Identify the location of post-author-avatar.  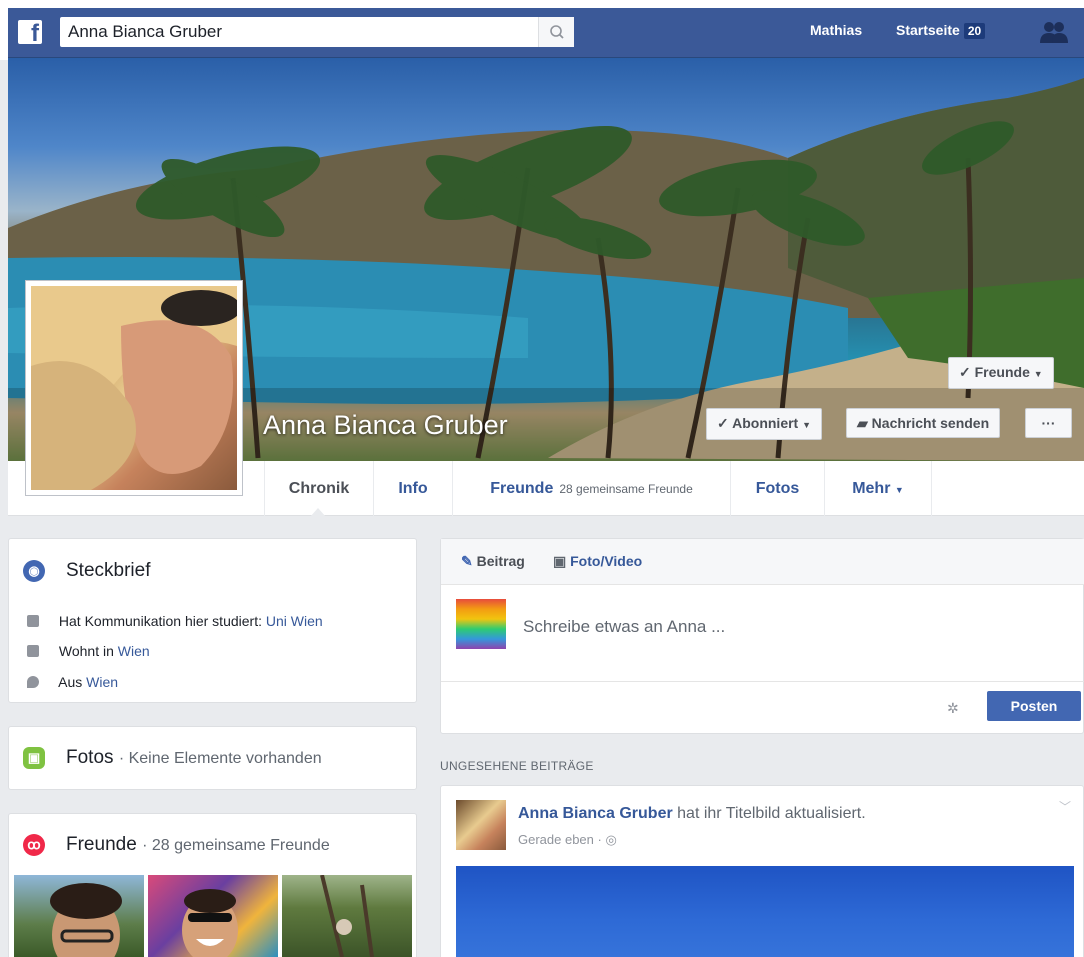
(481, 825).